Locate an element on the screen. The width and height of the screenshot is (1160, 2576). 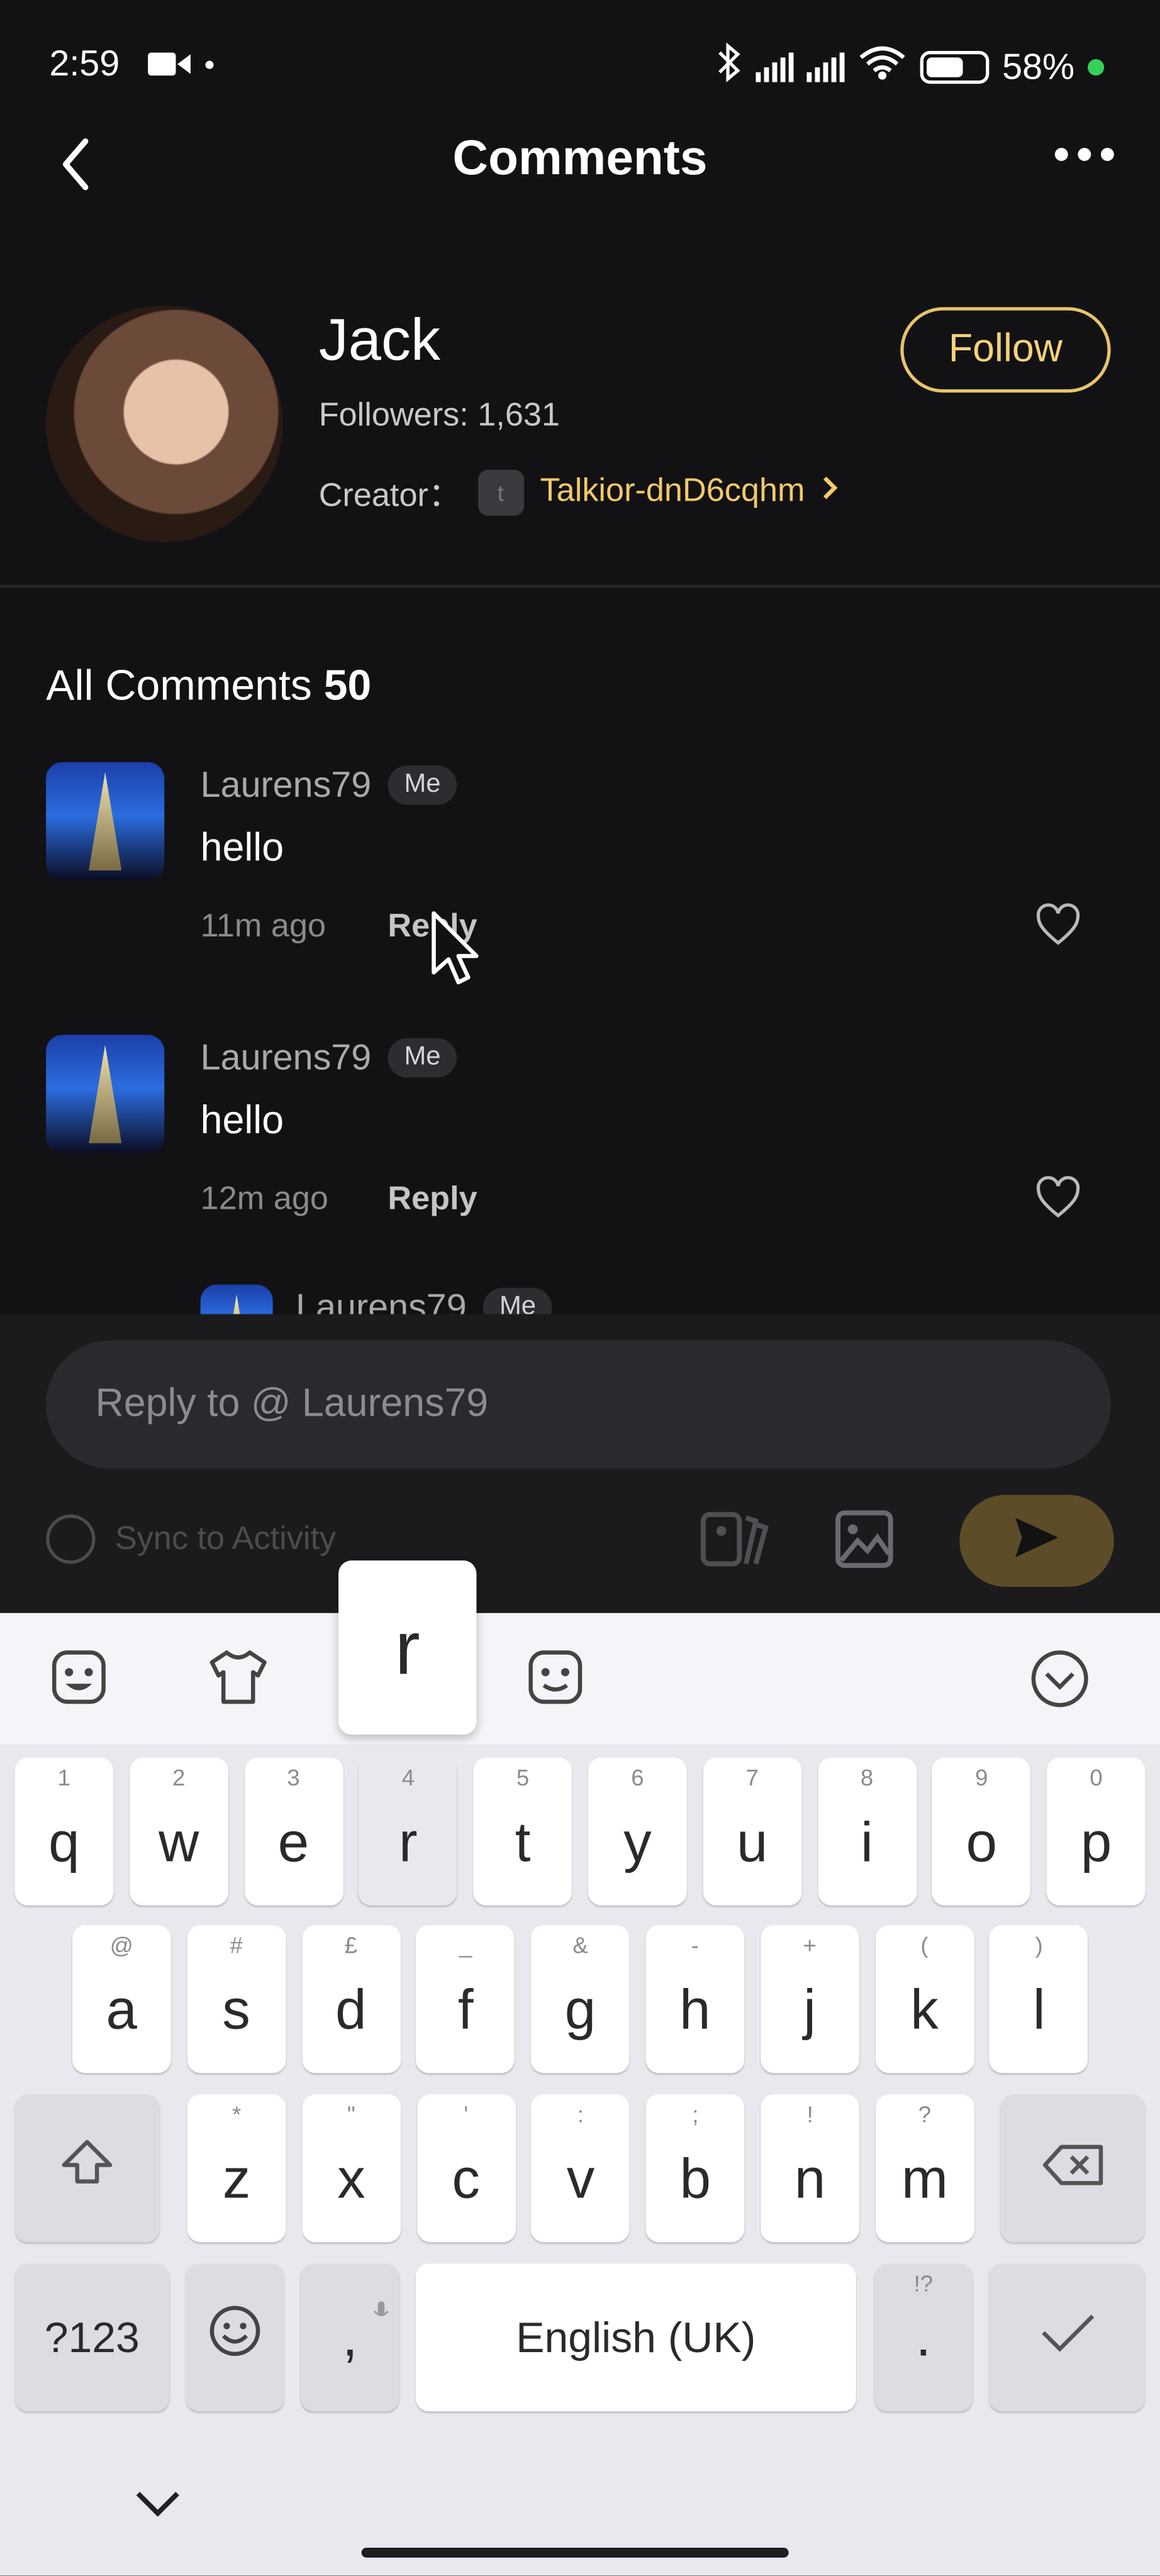
reply-input: Reply to @ Laurens79 is located at coordinates (578, 1404).